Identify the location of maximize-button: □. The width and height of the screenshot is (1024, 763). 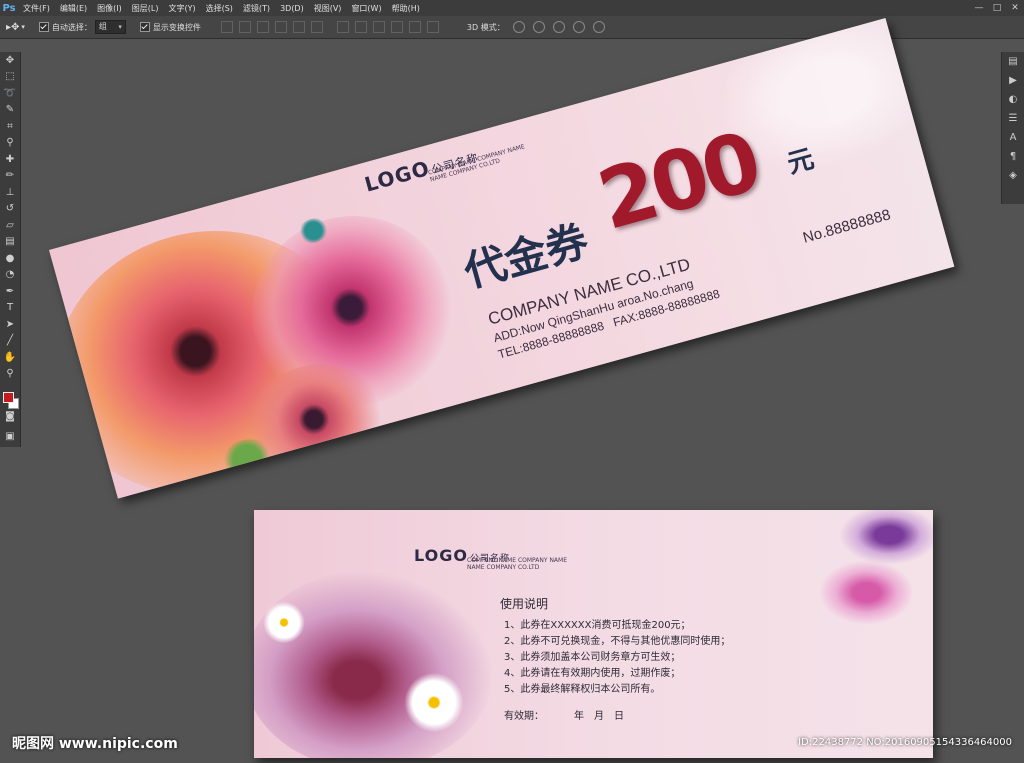
(997, 8).